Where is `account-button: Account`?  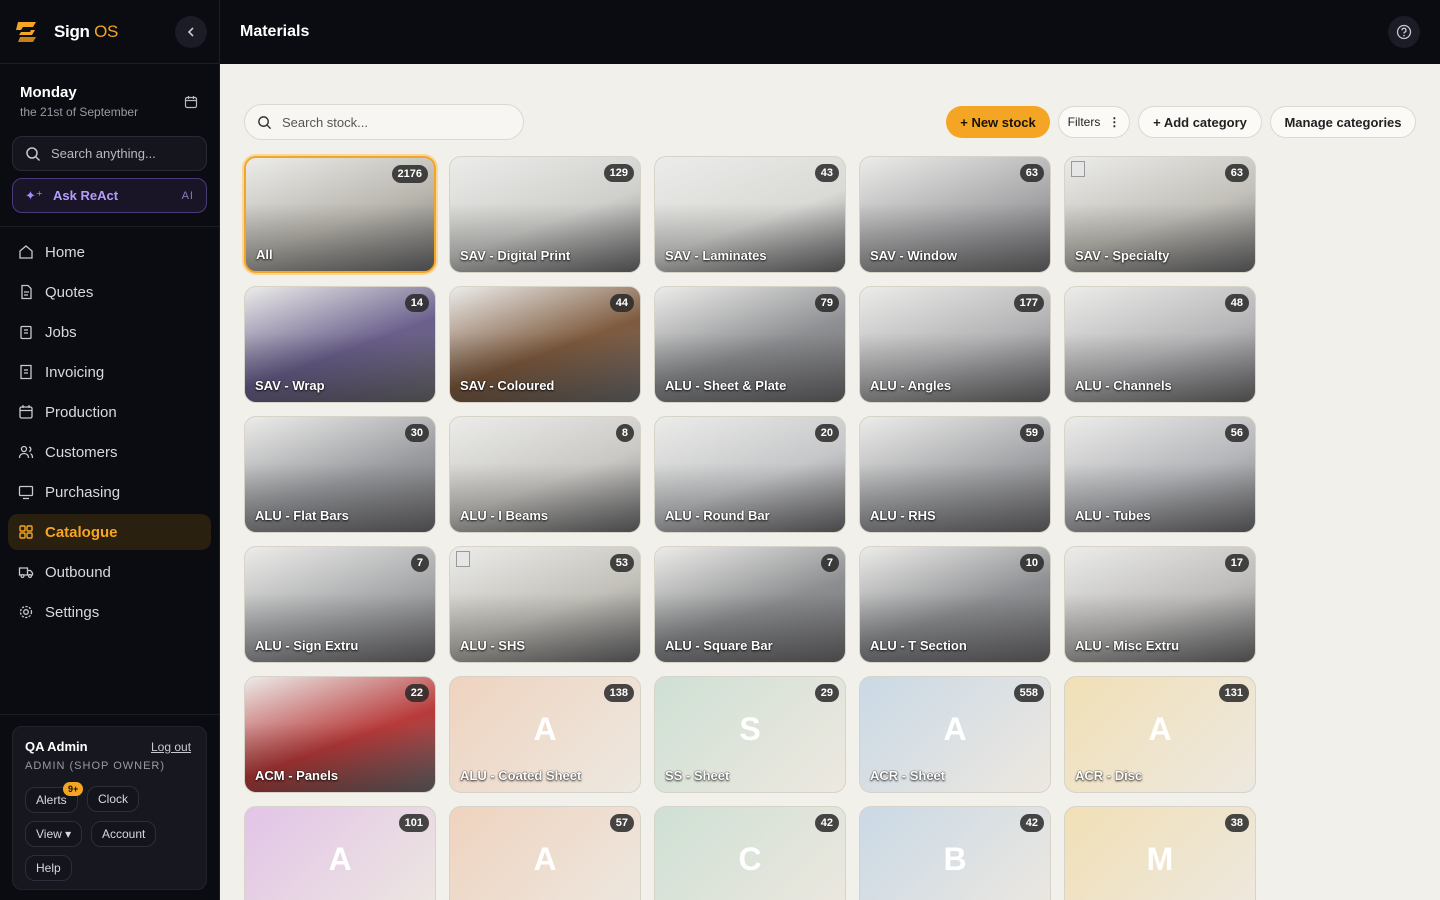
account-button: Account is located at coordinates (124, 834).